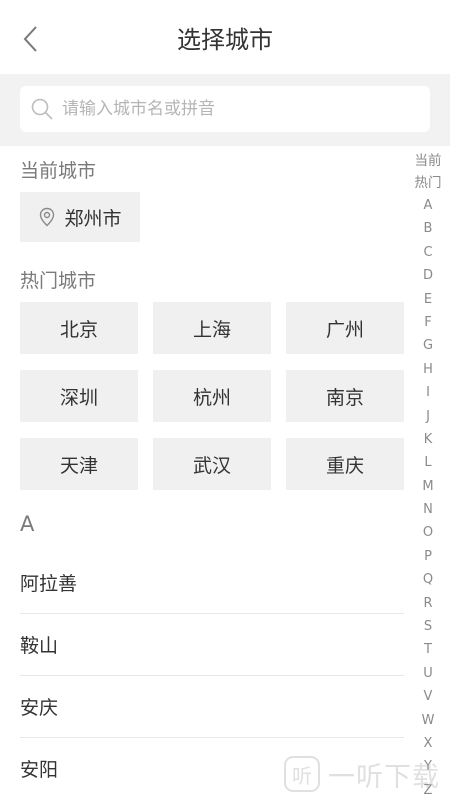 This screenshot has width=450, height=802. Describe the element at coordinates (345, 328) in the screenshot. I see `hot-city-button: 广州` at that location.